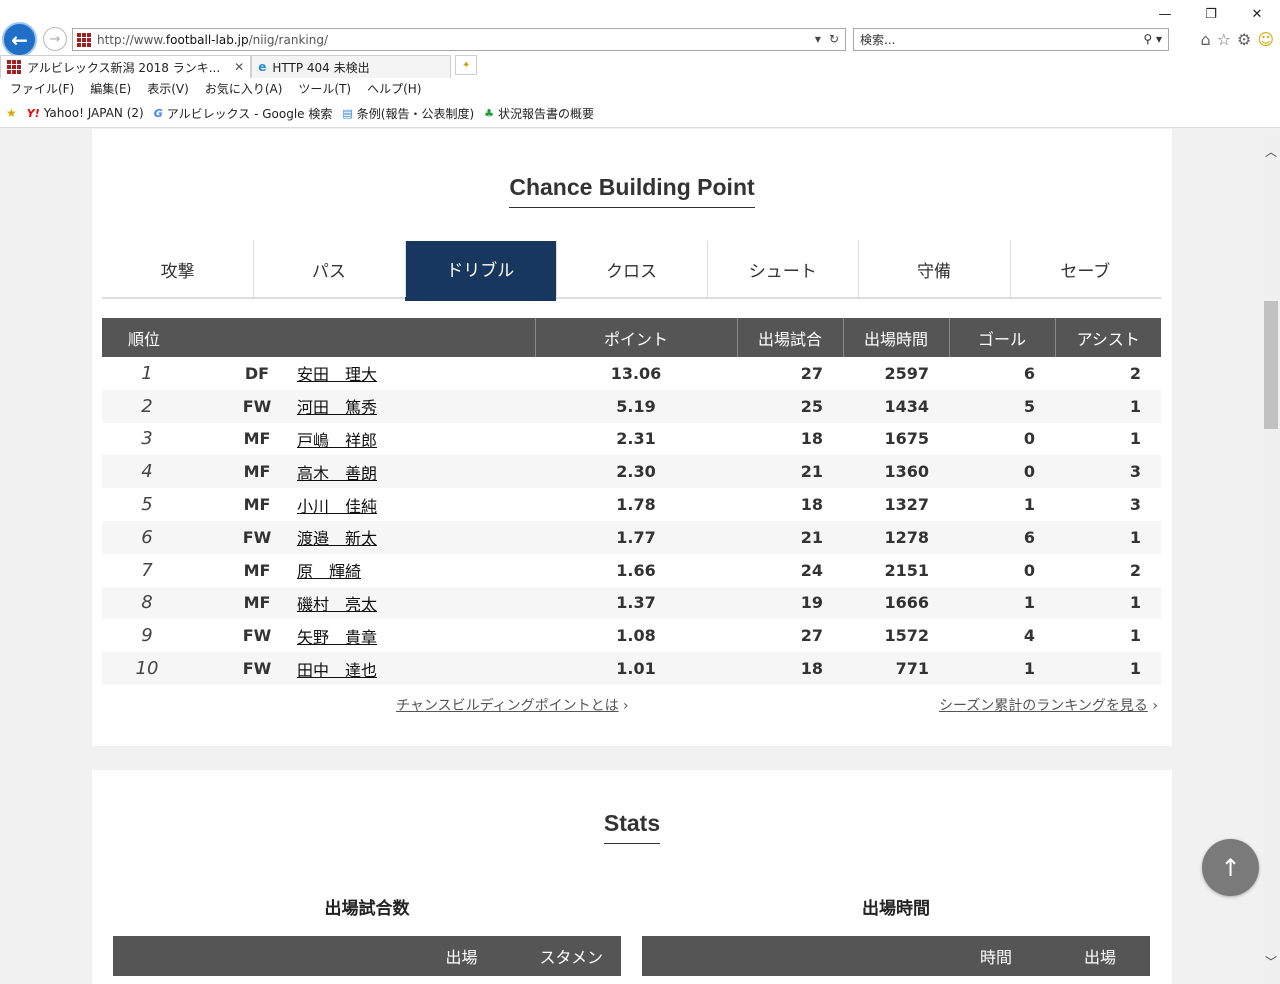 This screenshot has height=984, width=1280. I want to click on restore-icon: ❐, so click(1211, 14).